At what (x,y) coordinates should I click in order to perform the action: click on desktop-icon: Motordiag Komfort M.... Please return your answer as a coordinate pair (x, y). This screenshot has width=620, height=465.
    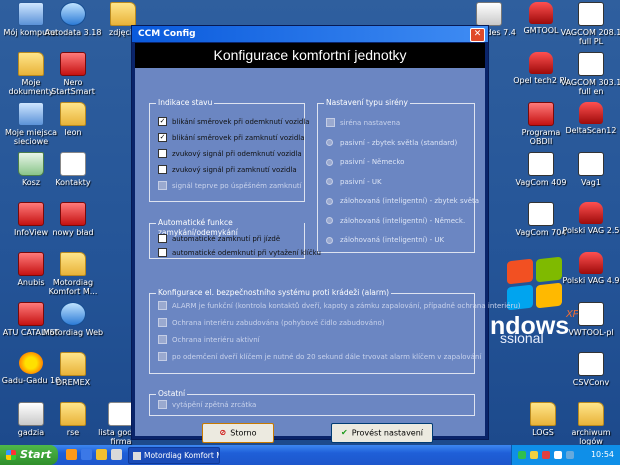
    Looking at the image, I should click on (73, 274).